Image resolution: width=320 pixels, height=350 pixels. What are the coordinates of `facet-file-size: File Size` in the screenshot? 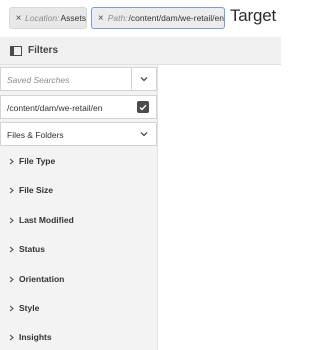 It's located at (31, 190).